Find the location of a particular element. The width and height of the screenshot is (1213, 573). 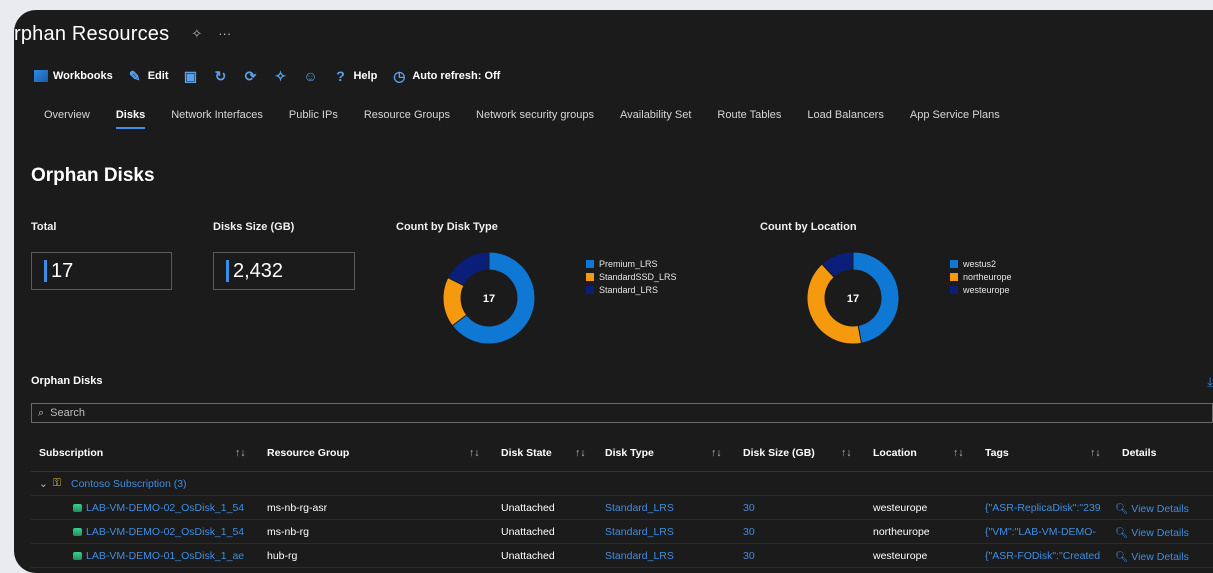

col-disk-size: Disk Size (GB) is located at coordinates (779, 453).